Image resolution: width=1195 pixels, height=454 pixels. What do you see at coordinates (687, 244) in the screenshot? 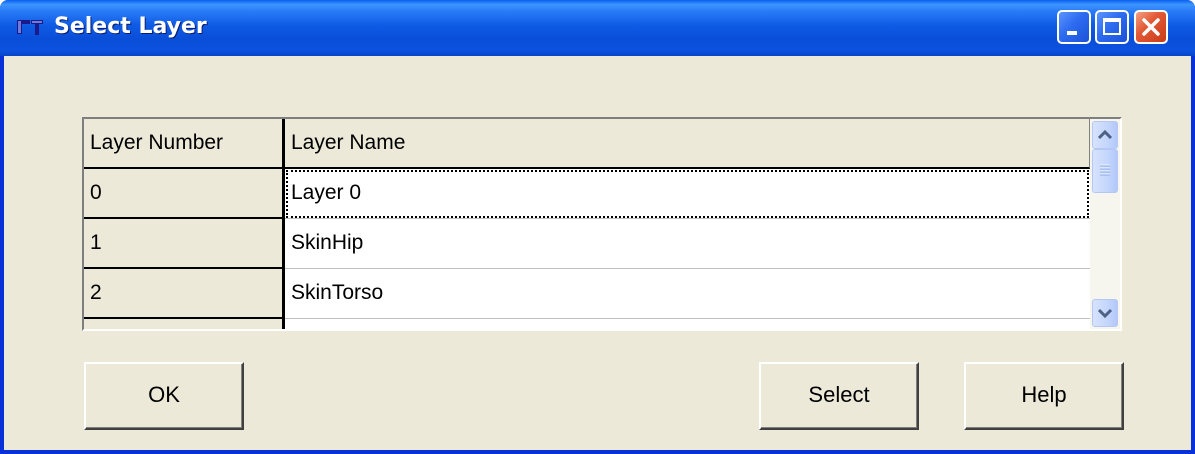
I see `row-name-1: SkinHip` at bounding box center [687, 244].